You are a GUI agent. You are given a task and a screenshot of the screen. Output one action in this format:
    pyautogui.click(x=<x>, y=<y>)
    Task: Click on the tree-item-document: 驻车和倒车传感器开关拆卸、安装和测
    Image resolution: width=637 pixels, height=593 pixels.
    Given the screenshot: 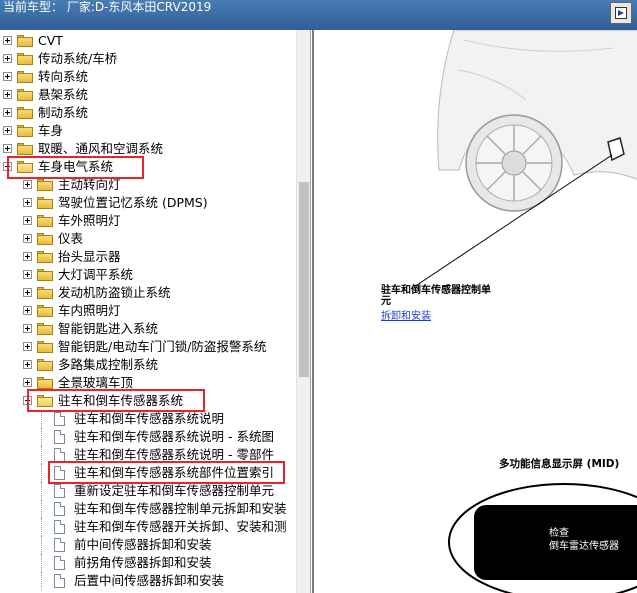 What is the action you would take?
    pyautogui.click(x=148, y=527)
    